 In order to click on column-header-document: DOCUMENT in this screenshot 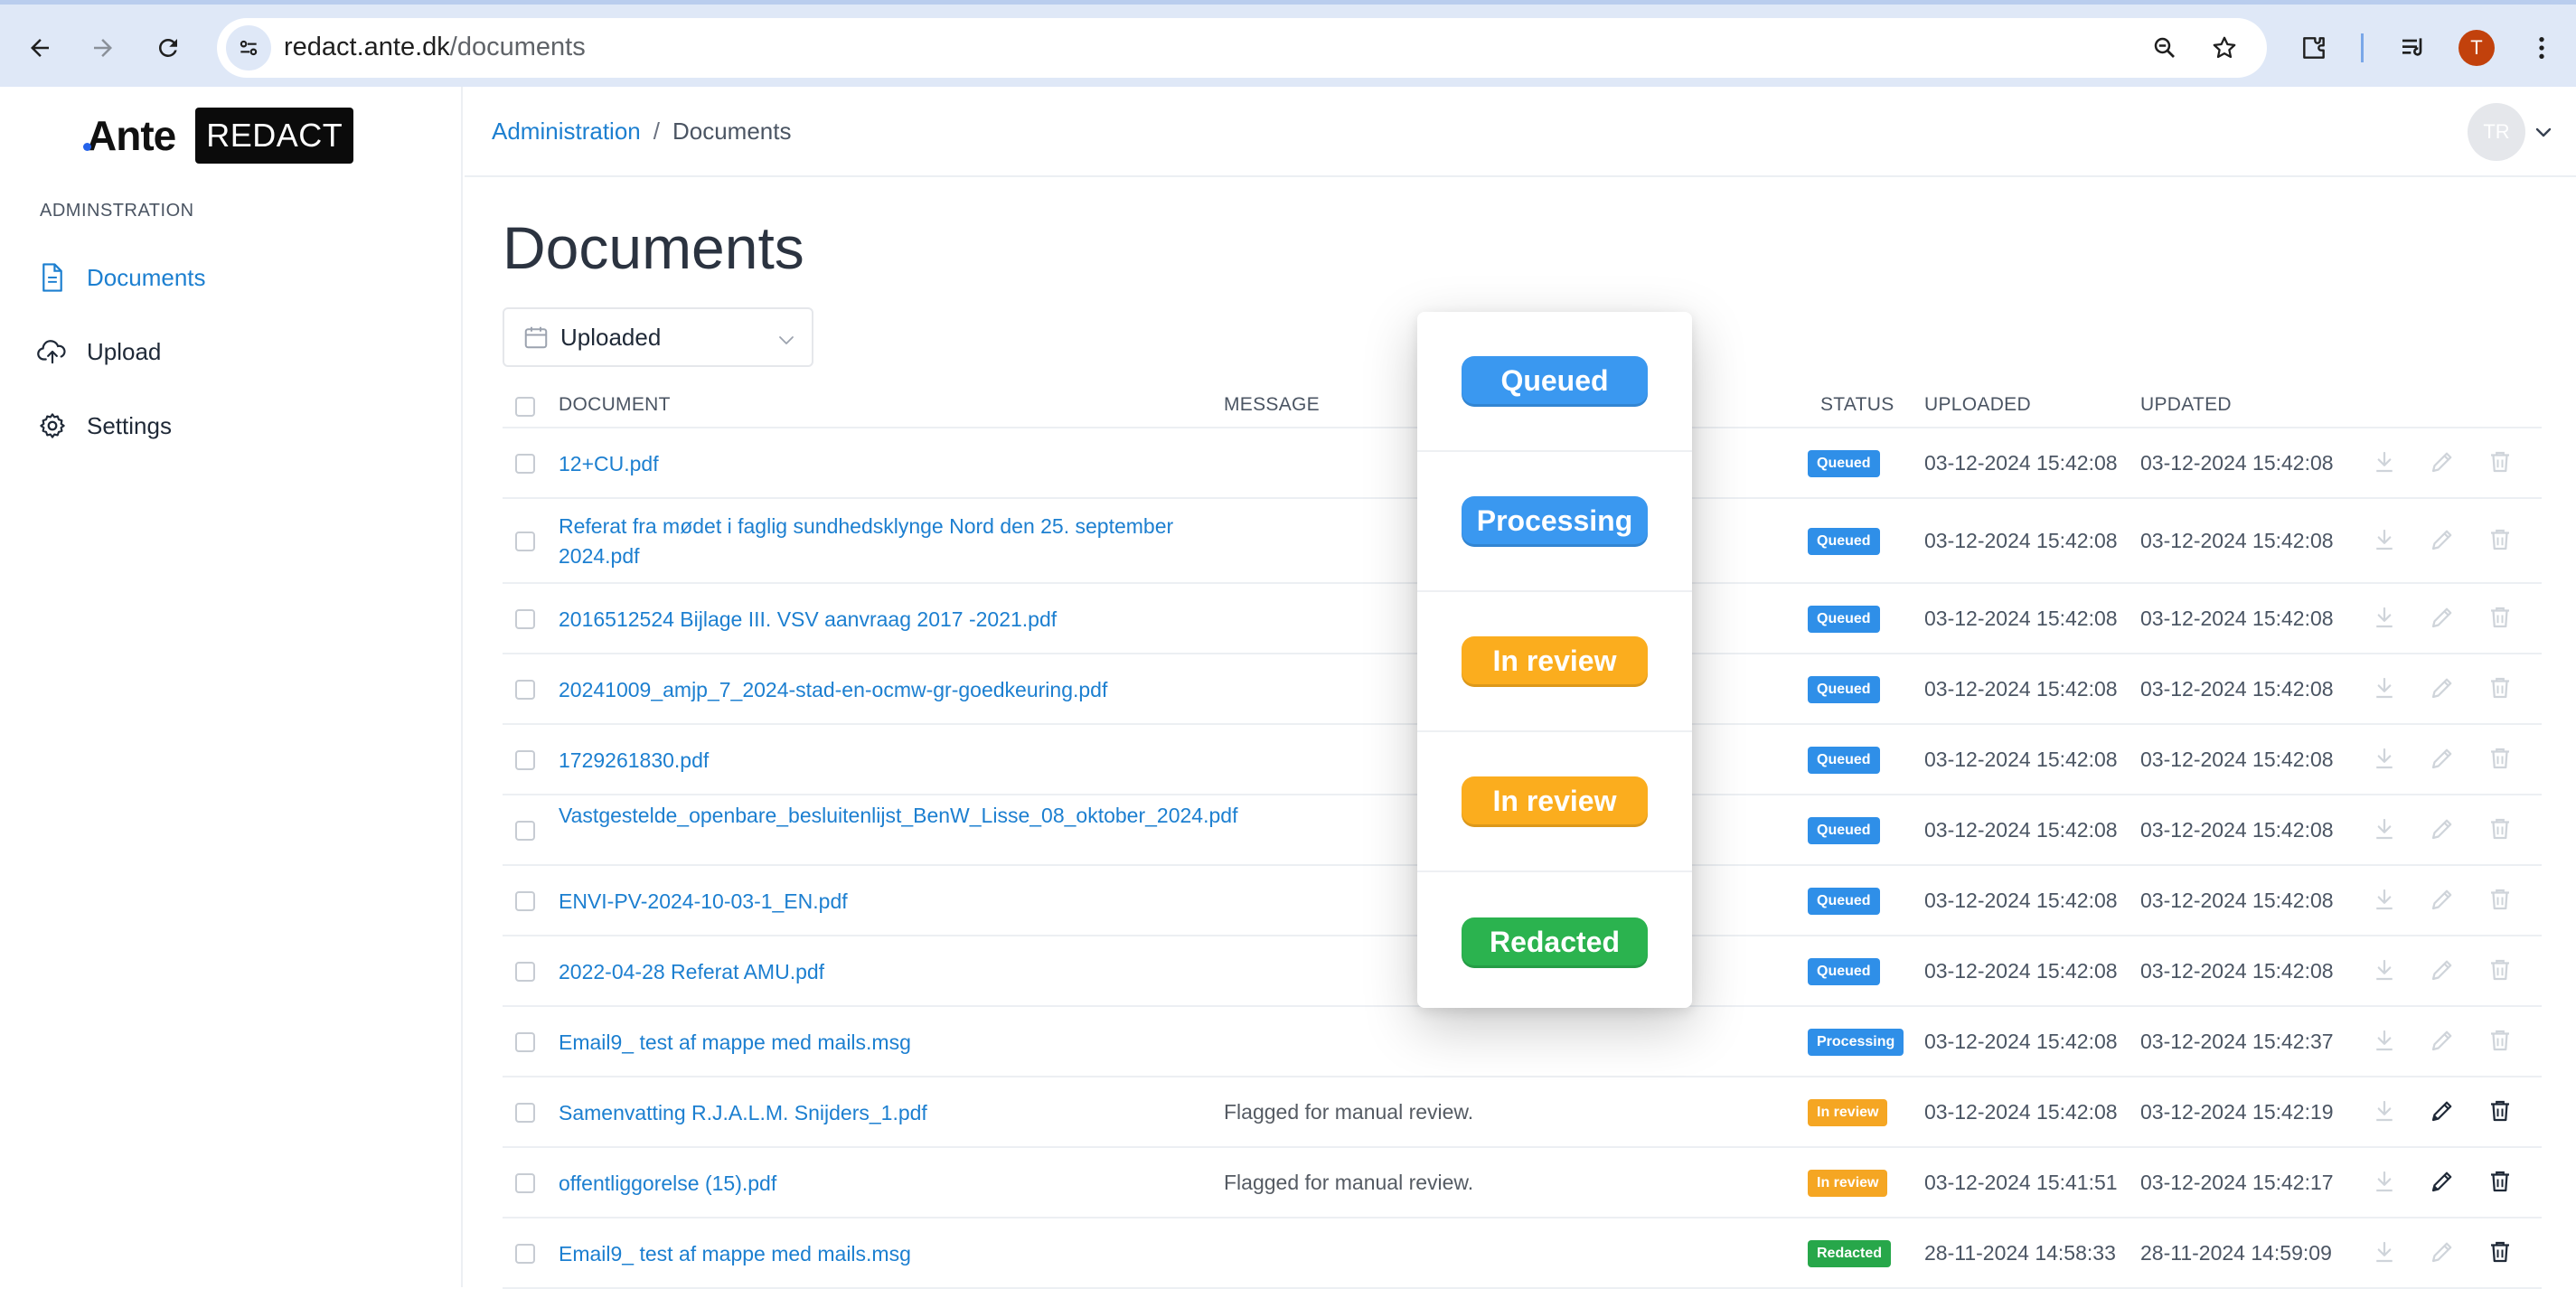, I will do `click(615, 405)`.